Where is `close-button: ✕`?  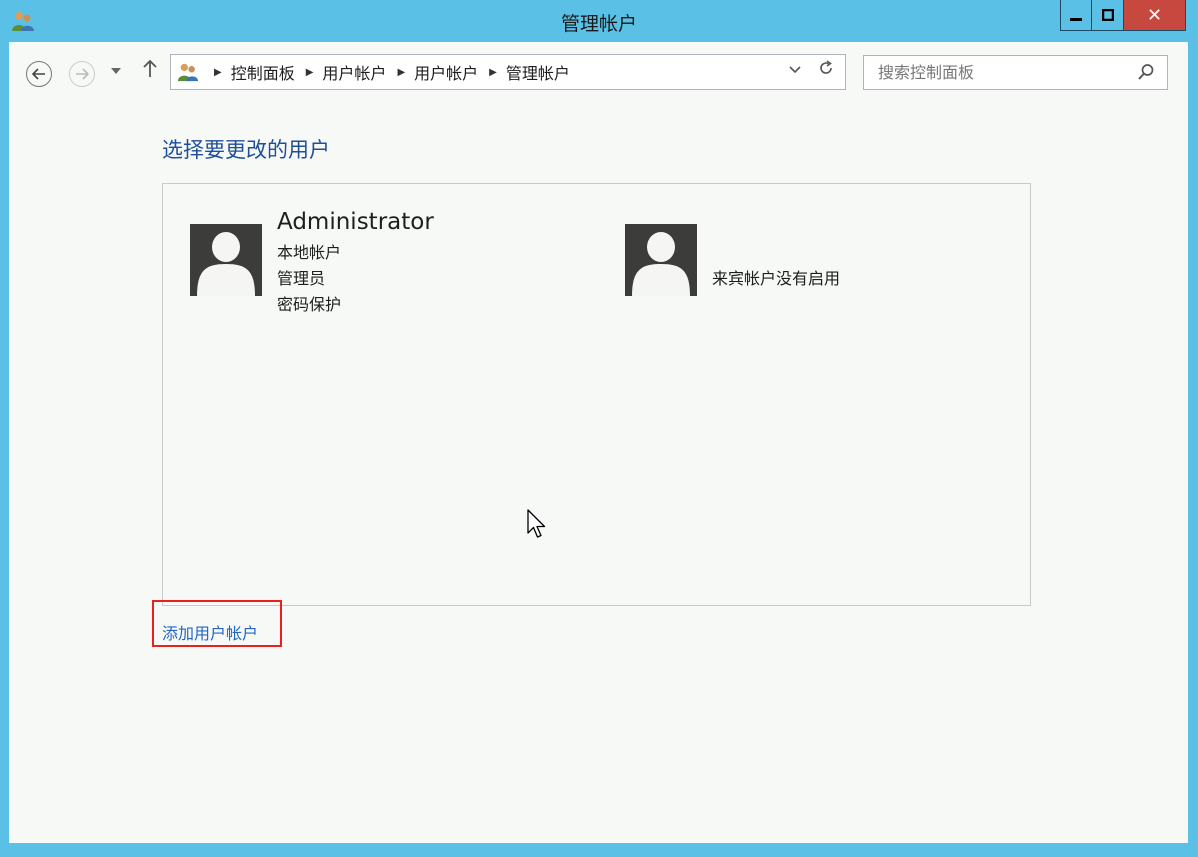
close-button: ✕ is located at coordinates (1155, 15).